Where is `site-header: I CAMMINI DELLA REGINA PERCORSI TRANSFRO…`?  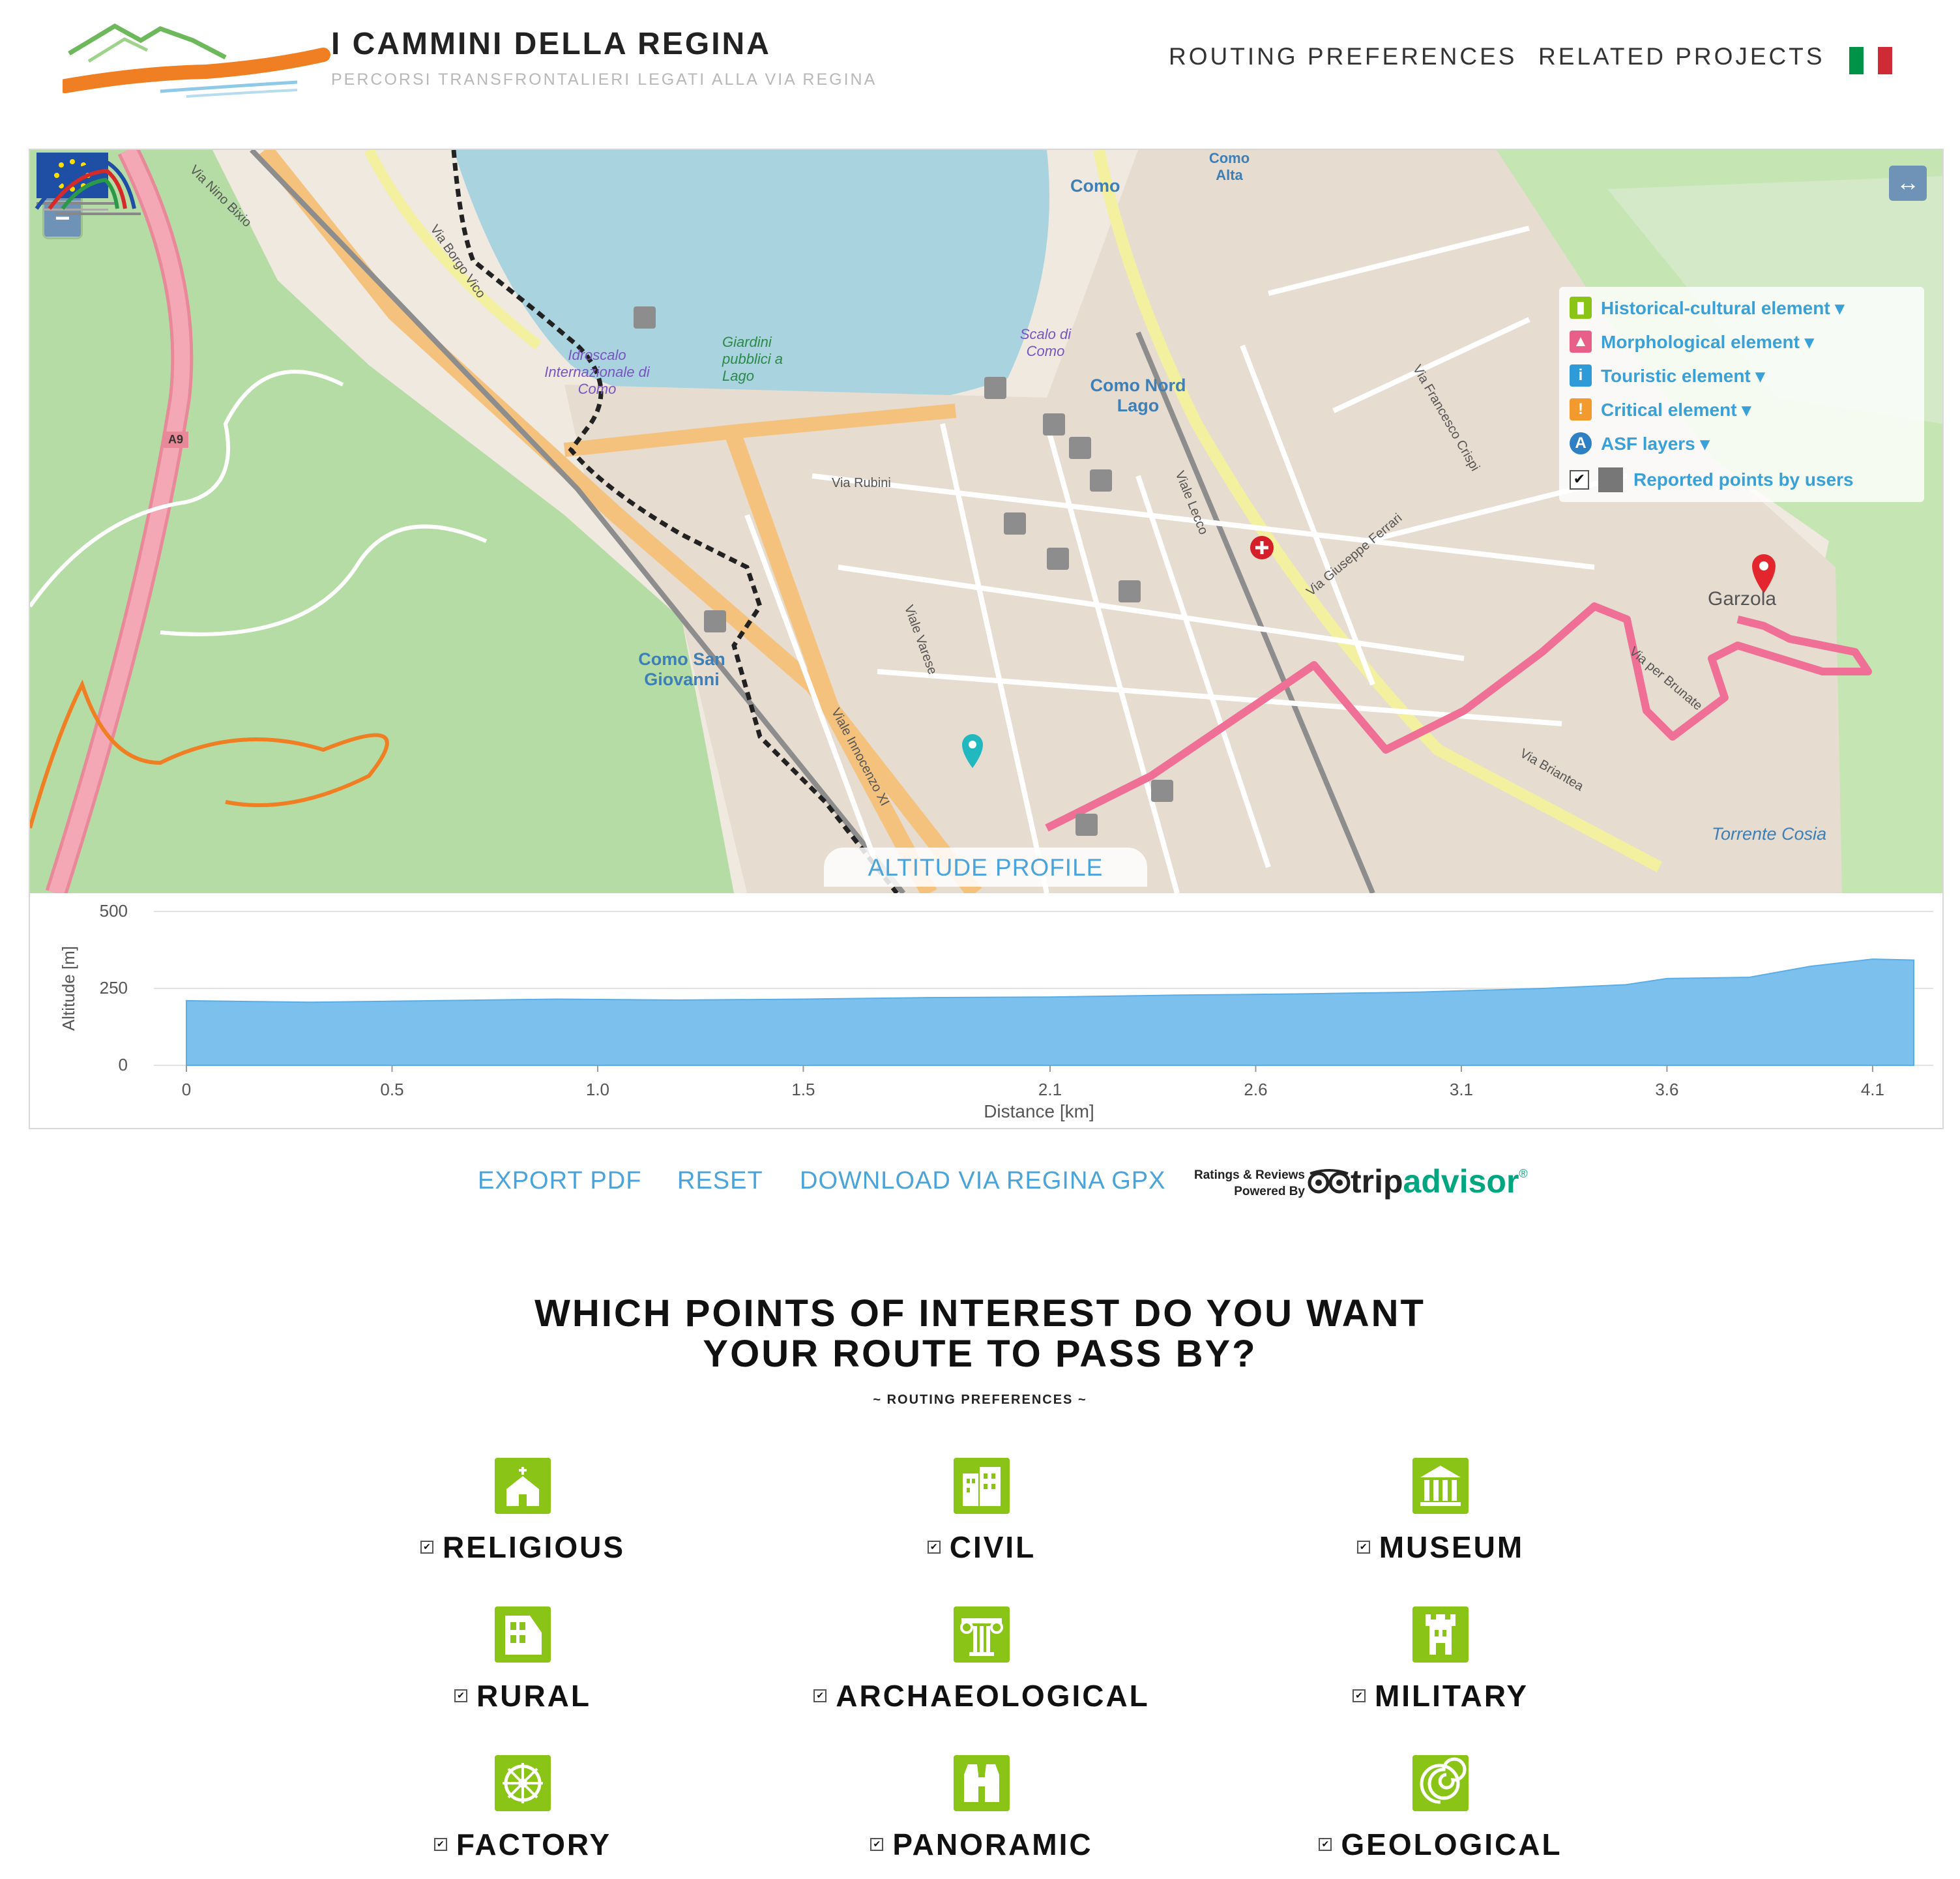
site-header: I CAMMINI DELLA REGINA PERCORSI TRANSFRO… is located at coordinates (980, 68).